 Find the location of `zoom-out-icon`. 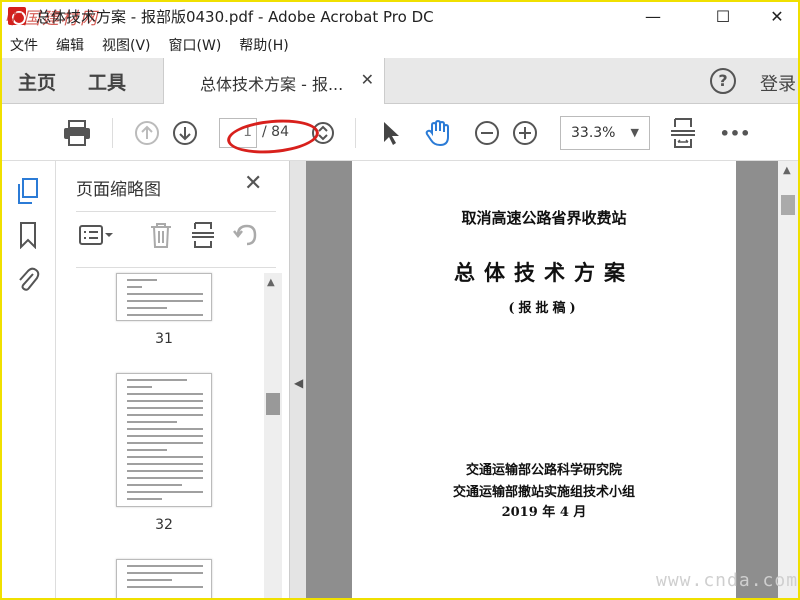

zoom-out-icon is located at coordinates (487, 133).